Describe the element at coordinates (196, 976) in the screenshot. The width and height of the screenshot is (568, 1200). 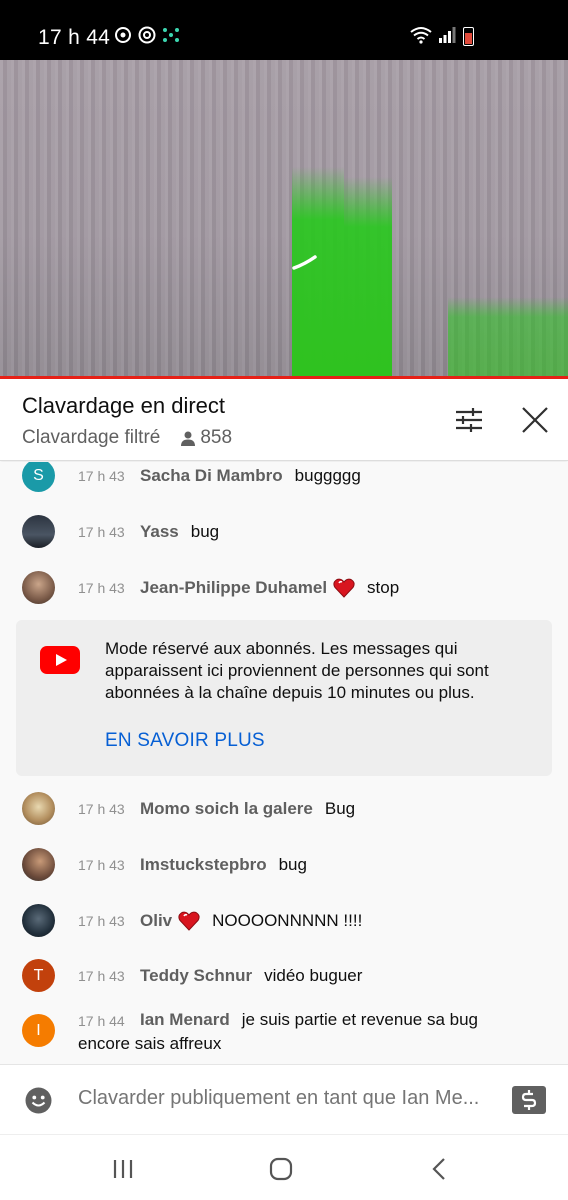
I see `author-name: Teddy Schnur` at that location.